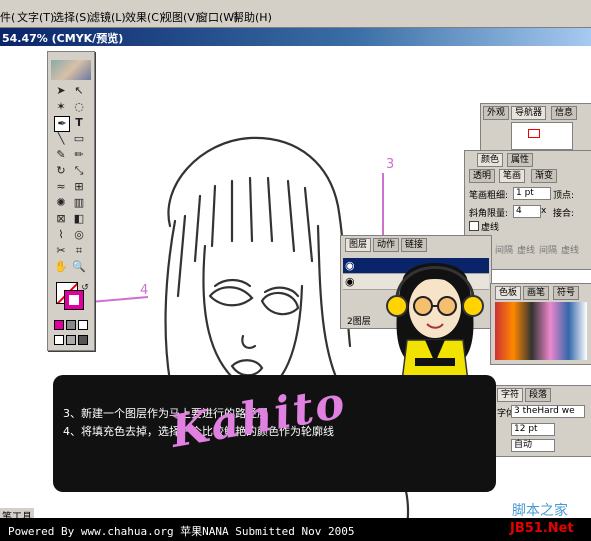  Describe the element at coordinates (490, 228) in the screenshot. I see `dashed-line-label: 虚线` at that location.